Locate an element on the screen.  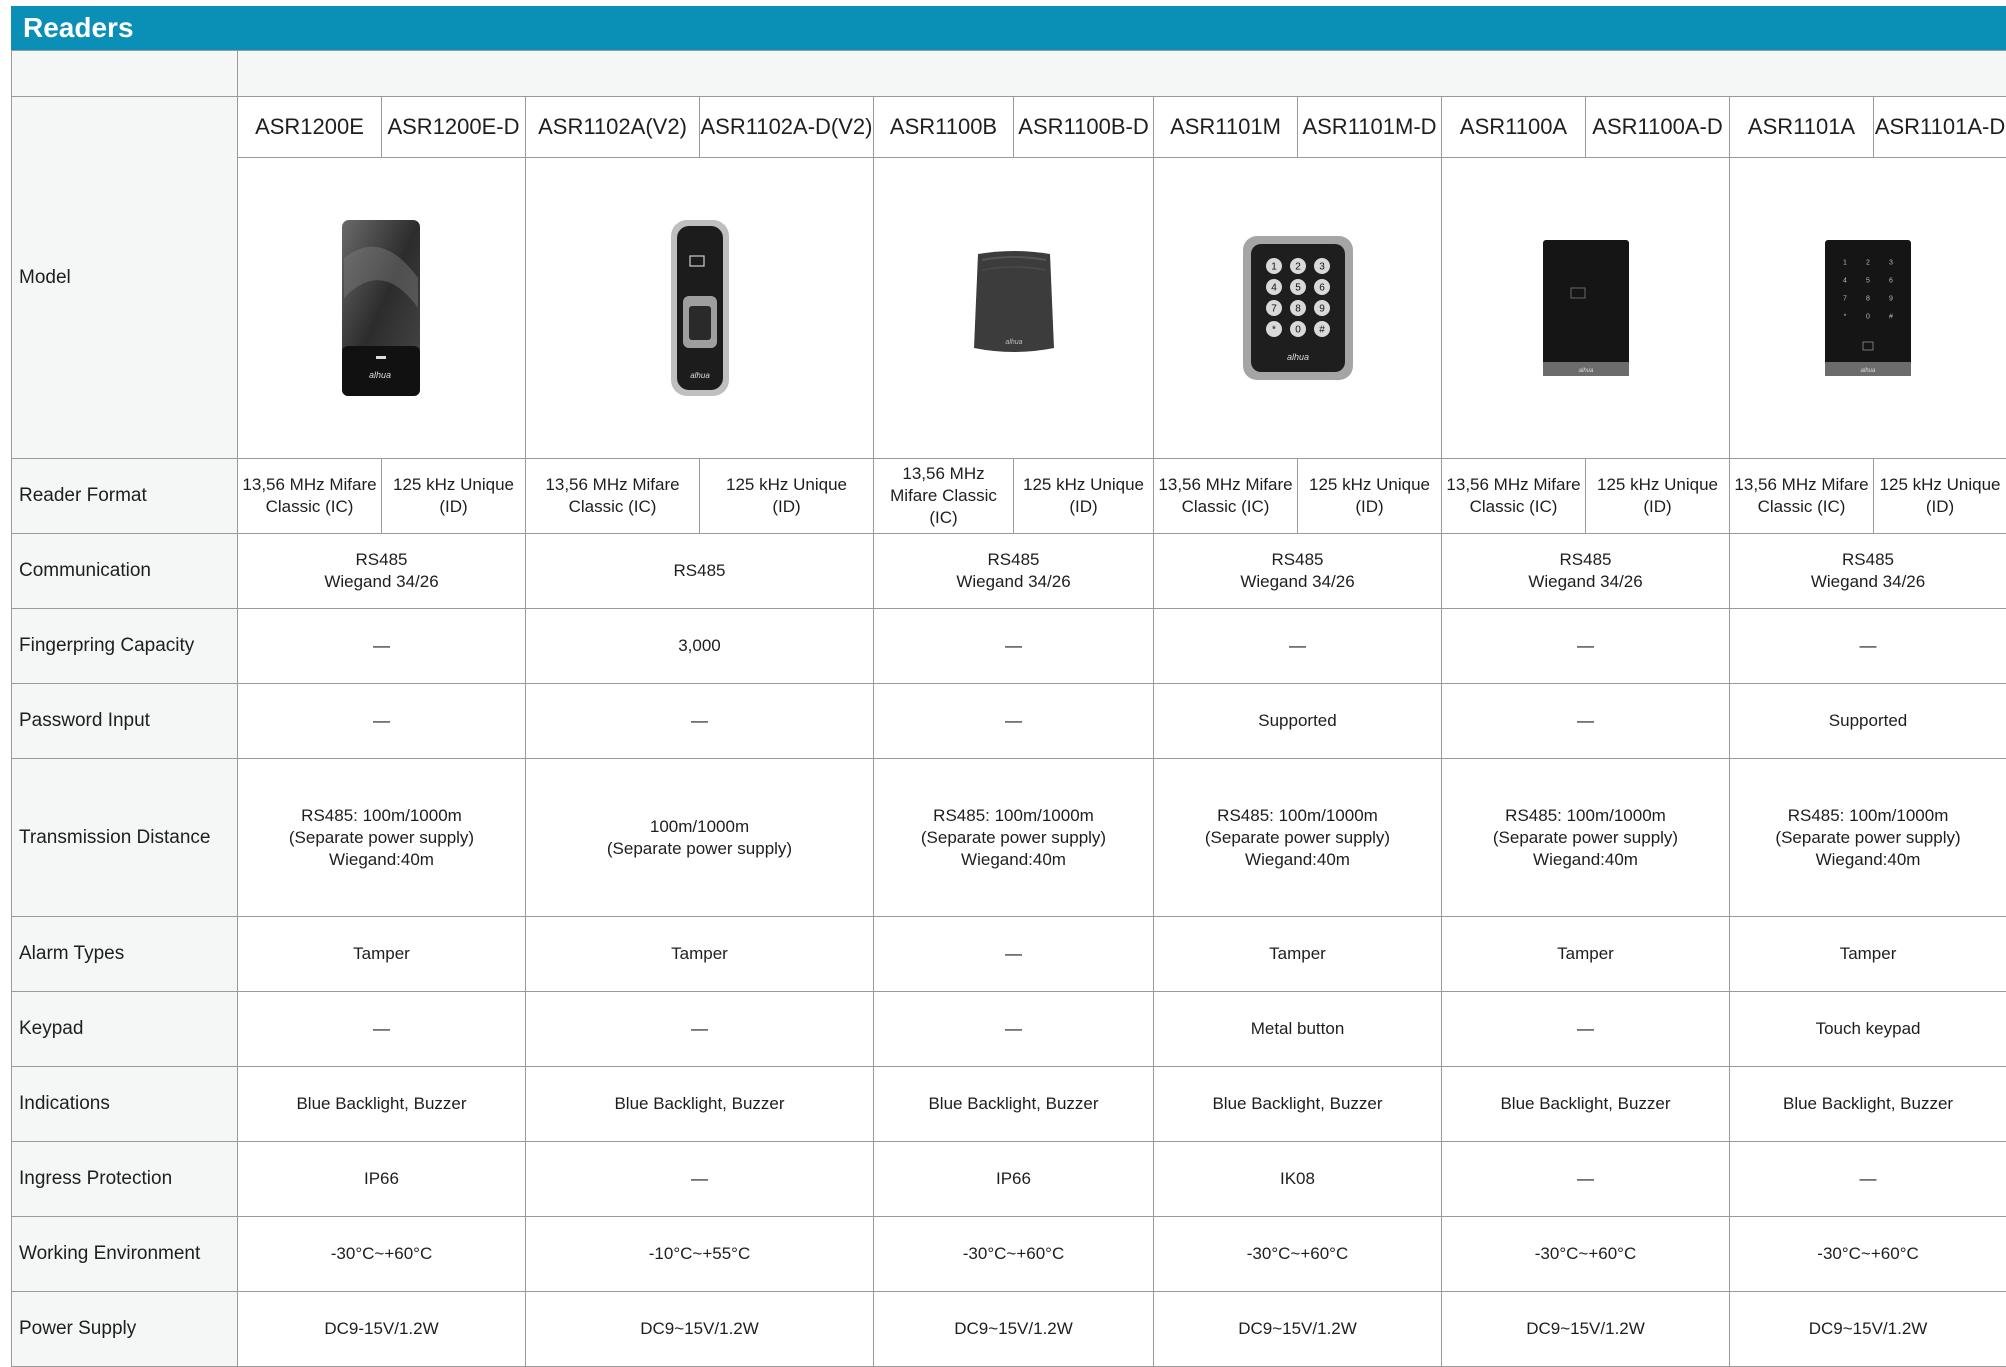
model-name: ASR1200E is located at coordinates (310, 127).